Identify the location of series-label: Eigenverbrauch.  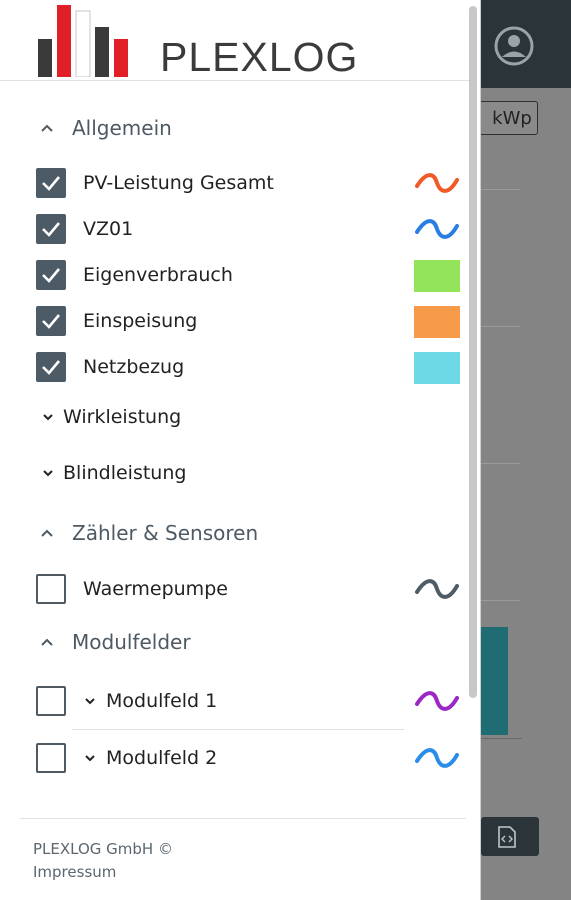
(158, 275).